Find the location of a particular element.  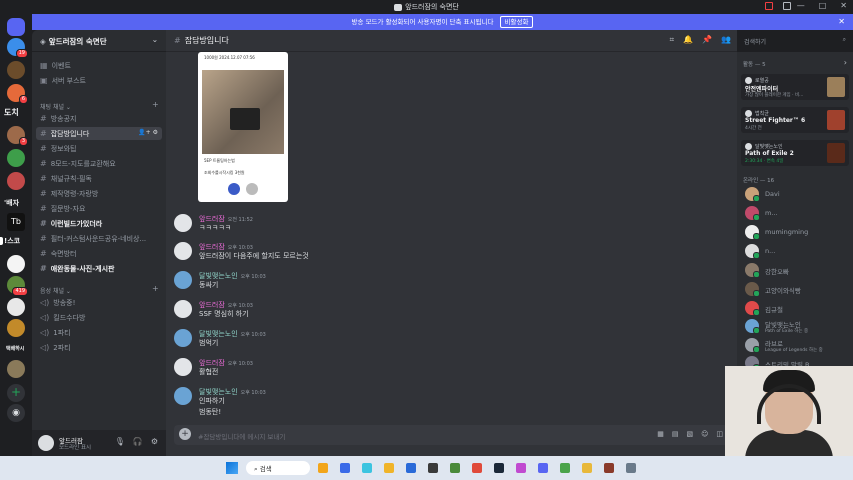

member-item: 달빛맺는노인 Path of Exile 하는 중 is located at coordinates (797, 326).